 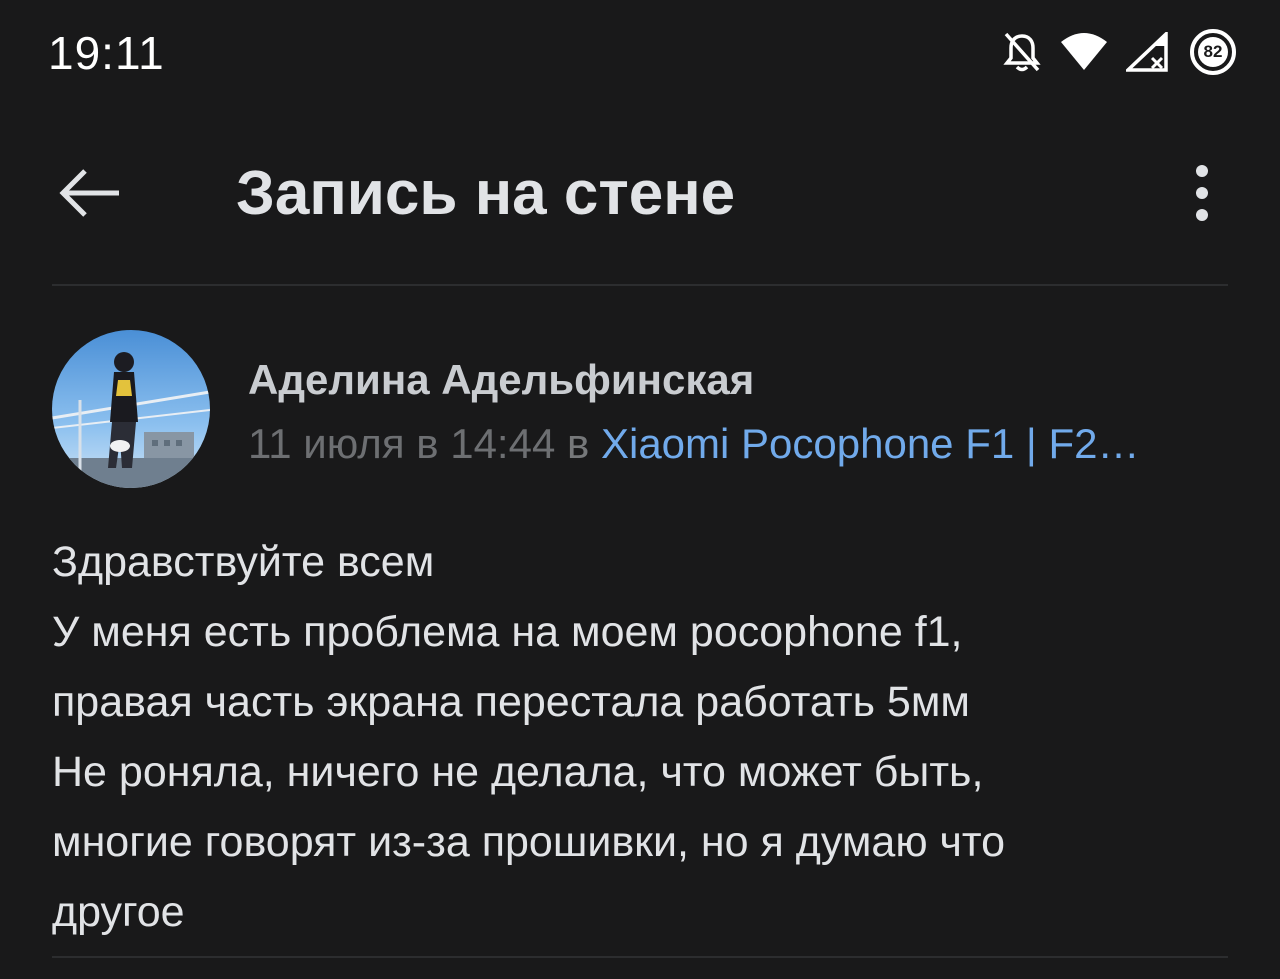 I want to click on battery-icon: 82, so click(x=1213, y=52).